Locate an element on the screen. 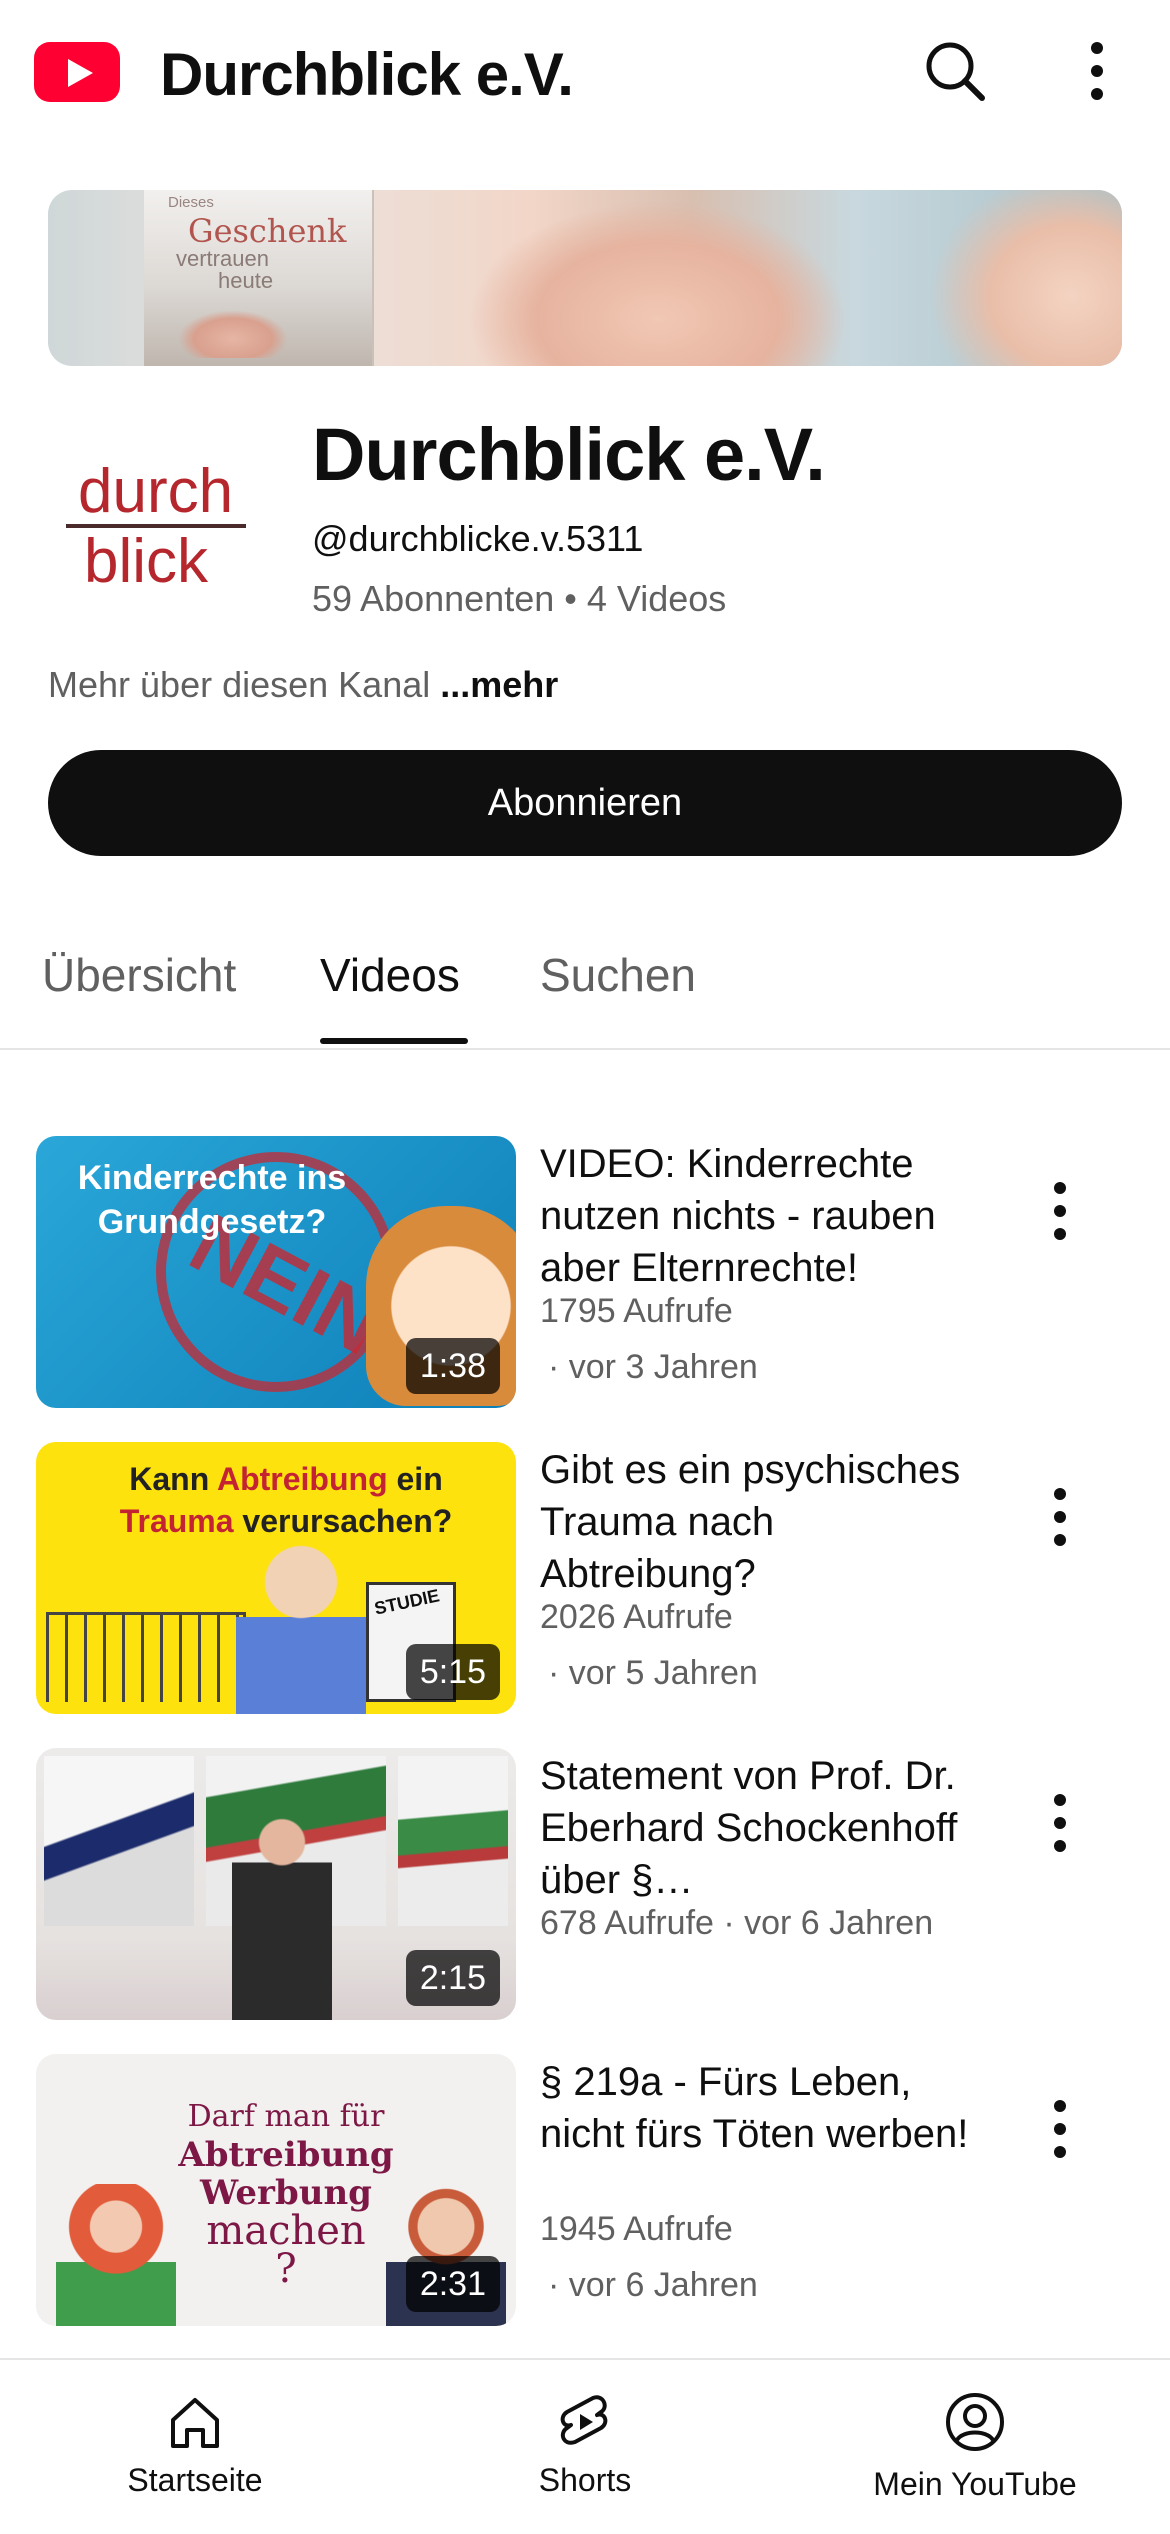 The height and width of the screenshot is (2534, 1170). subscribe-button: Abonnieren is located at coordinates (585, 803).